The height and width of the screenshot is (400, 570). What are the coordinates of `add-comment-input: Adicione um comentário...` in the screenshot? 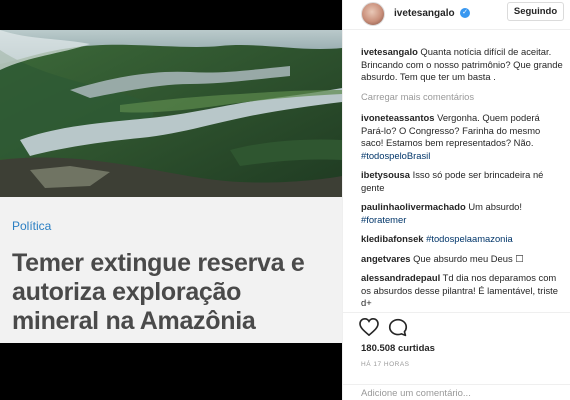 It's located at (456, 392).